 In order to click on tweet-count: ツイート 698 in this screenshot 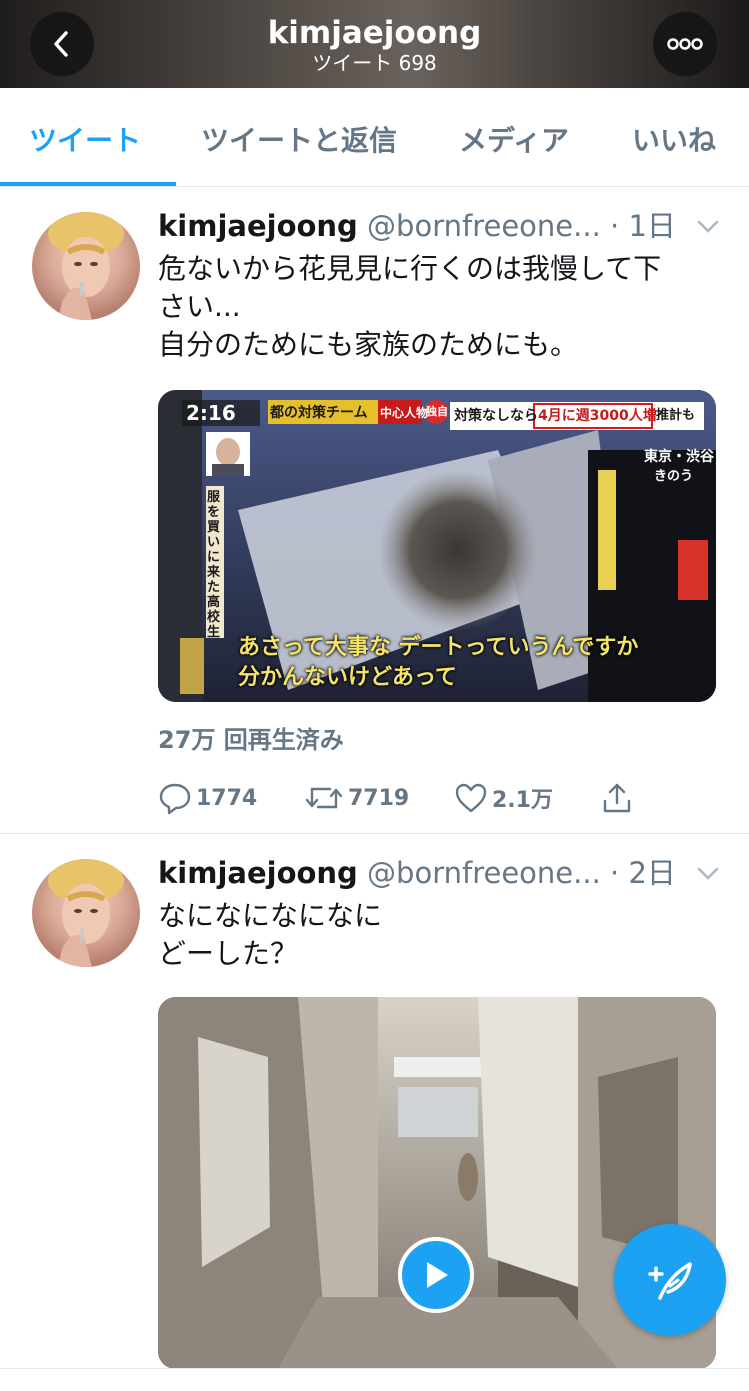, I will do `click(374, 63)`.